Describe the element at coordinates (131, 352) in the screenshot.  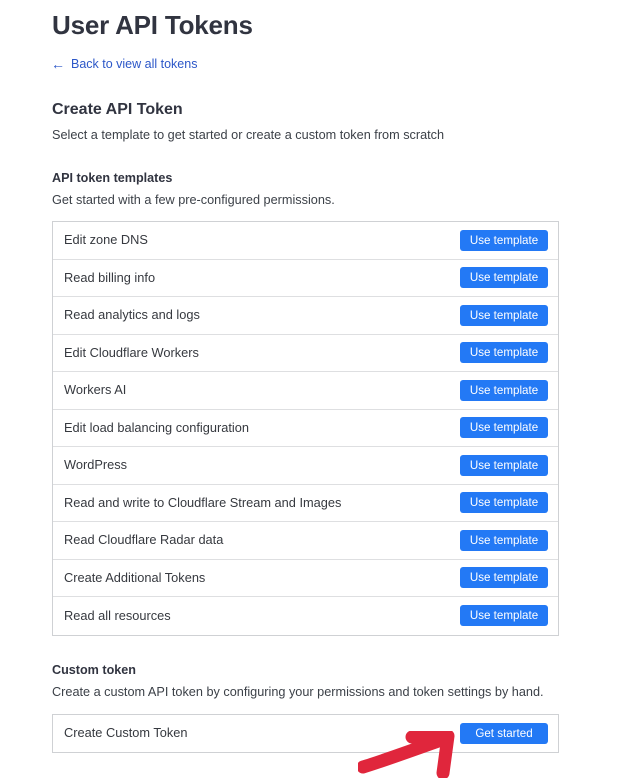
I see `template-row-label: Edit Cloudflare Workers` at that location.